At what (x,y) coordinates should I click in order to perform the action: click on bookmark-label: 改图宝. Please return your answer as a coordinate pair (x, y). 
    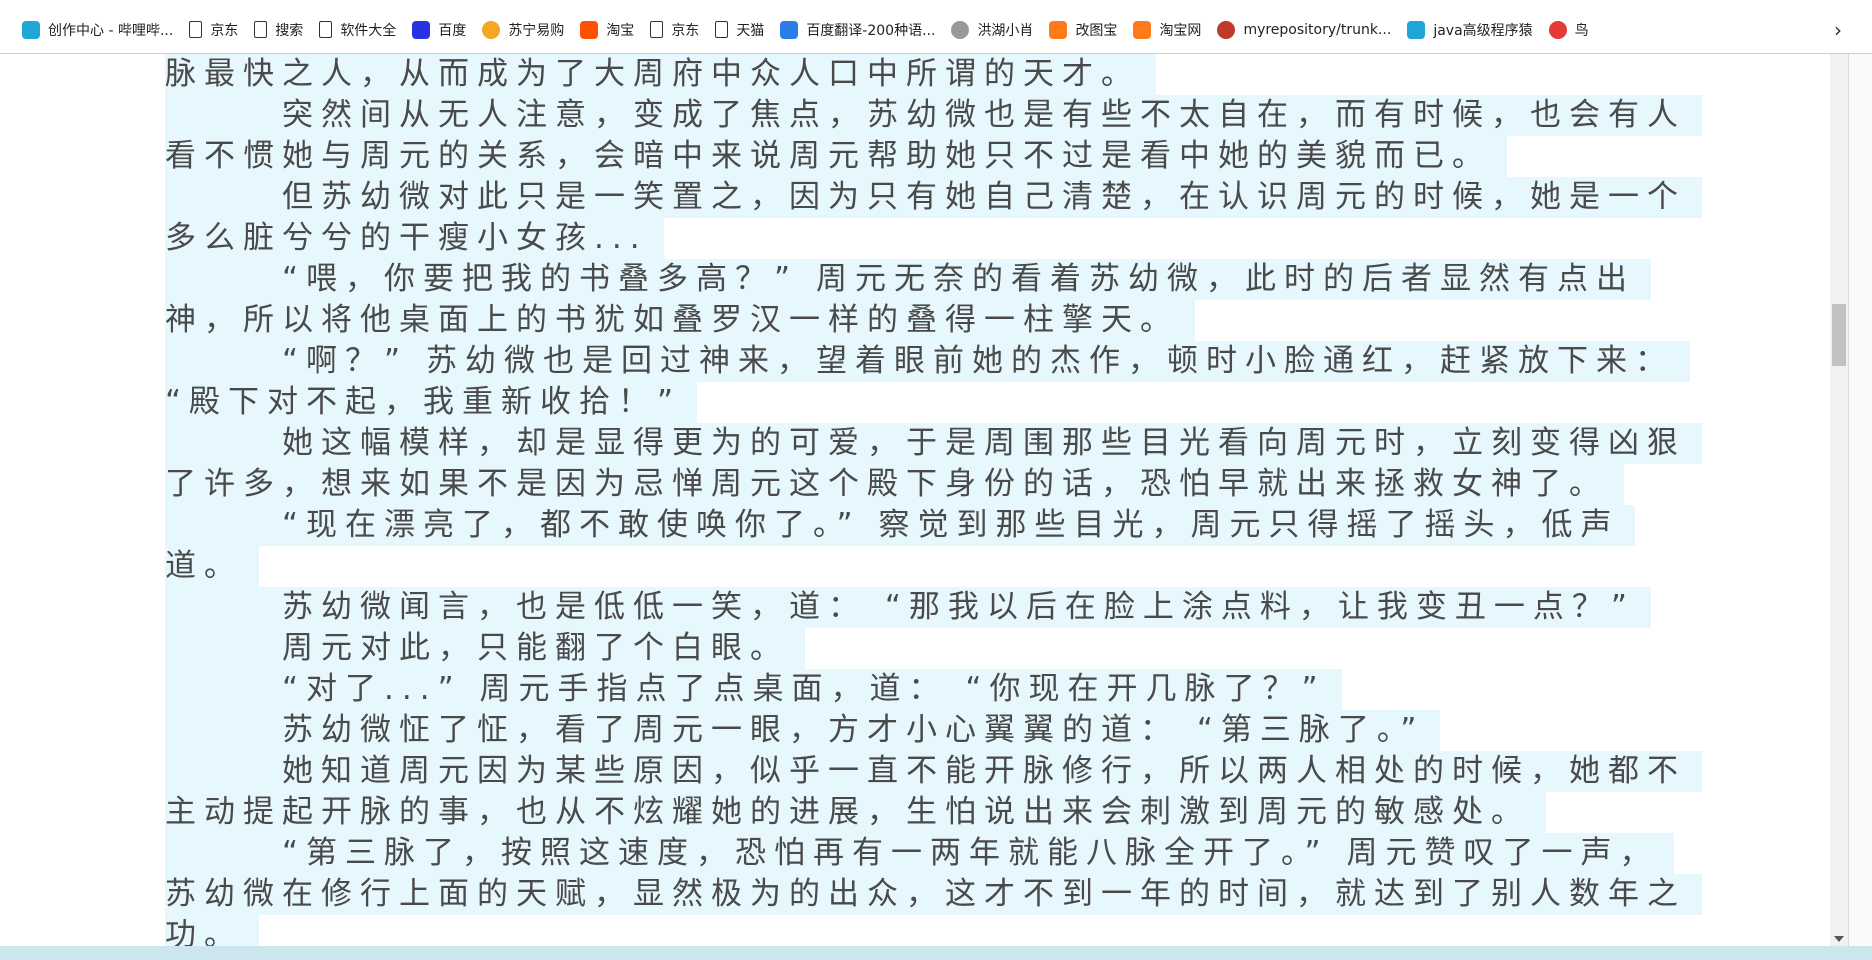
    Looking at the image, I should click on (1096, 30).